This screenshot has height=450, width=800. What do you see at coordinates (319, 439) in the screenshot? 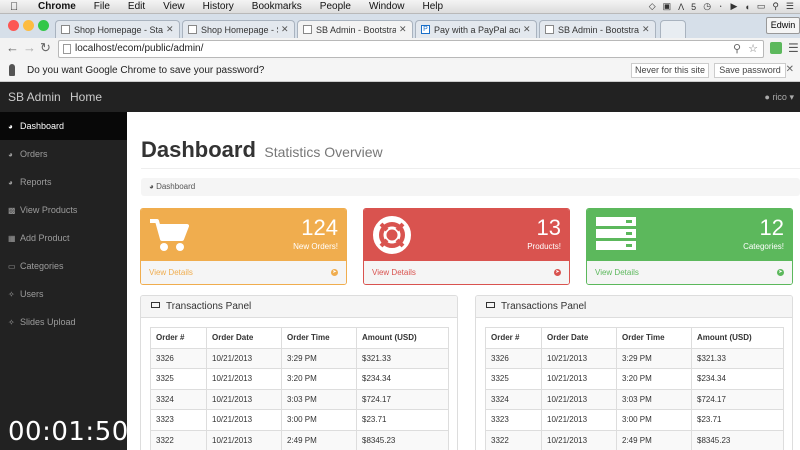
I see `table-cell: 2:49 PM` at bounding box center [319, 439].